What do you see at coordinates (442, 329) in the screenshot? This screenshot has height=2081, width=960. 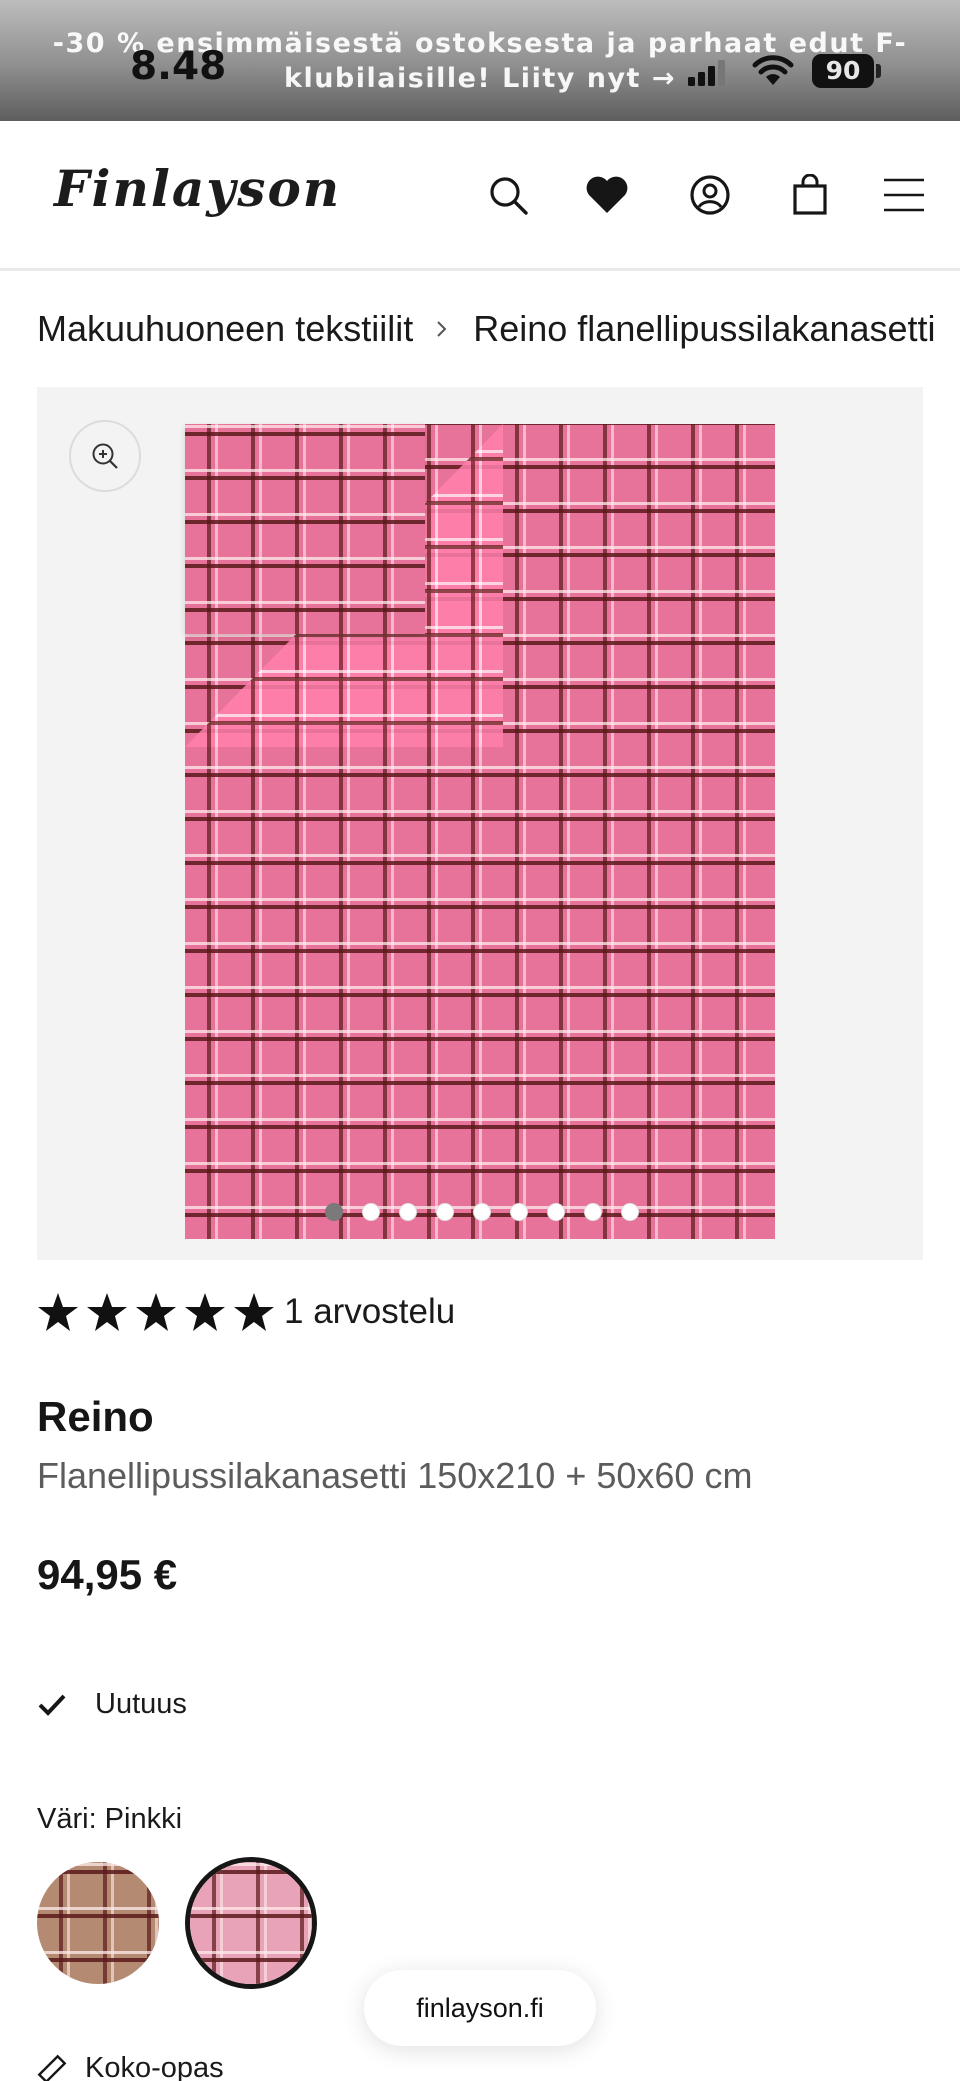 I see `chevron-right-icon` at bounding box center [442, 329].